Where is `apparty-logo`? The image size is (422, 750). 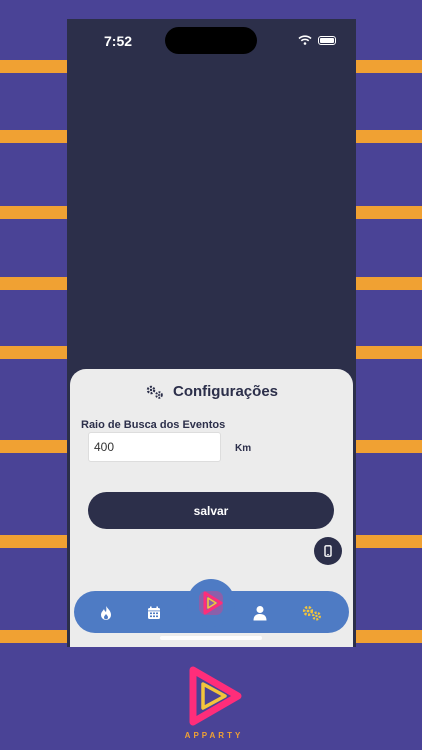 apparty-logo is located at coordinates (215, 696).